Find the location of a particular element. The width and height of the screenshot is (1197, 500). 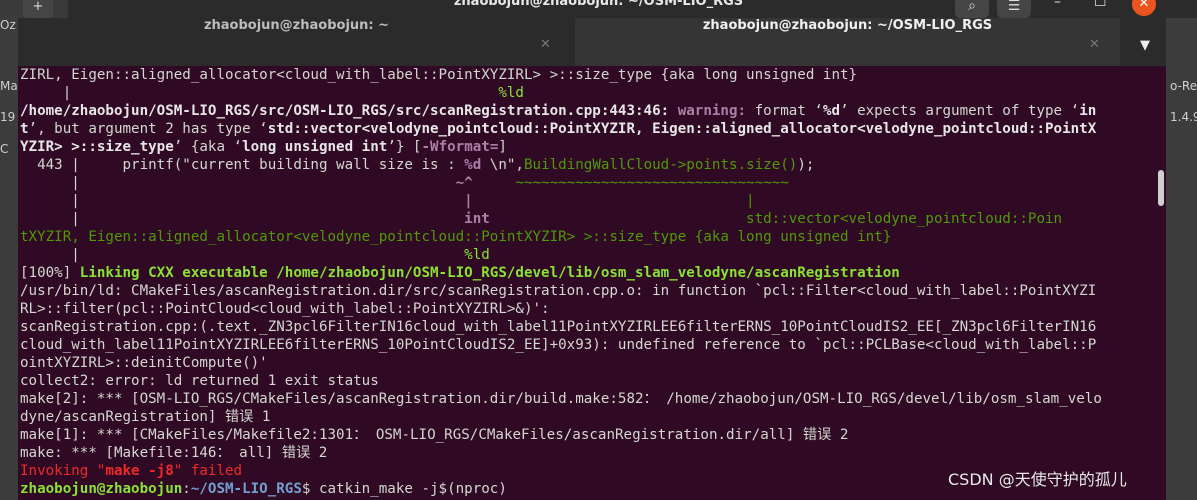

tab-label: zhaobojun@zhaobojun: ~ is located at coordinates (296, 25).